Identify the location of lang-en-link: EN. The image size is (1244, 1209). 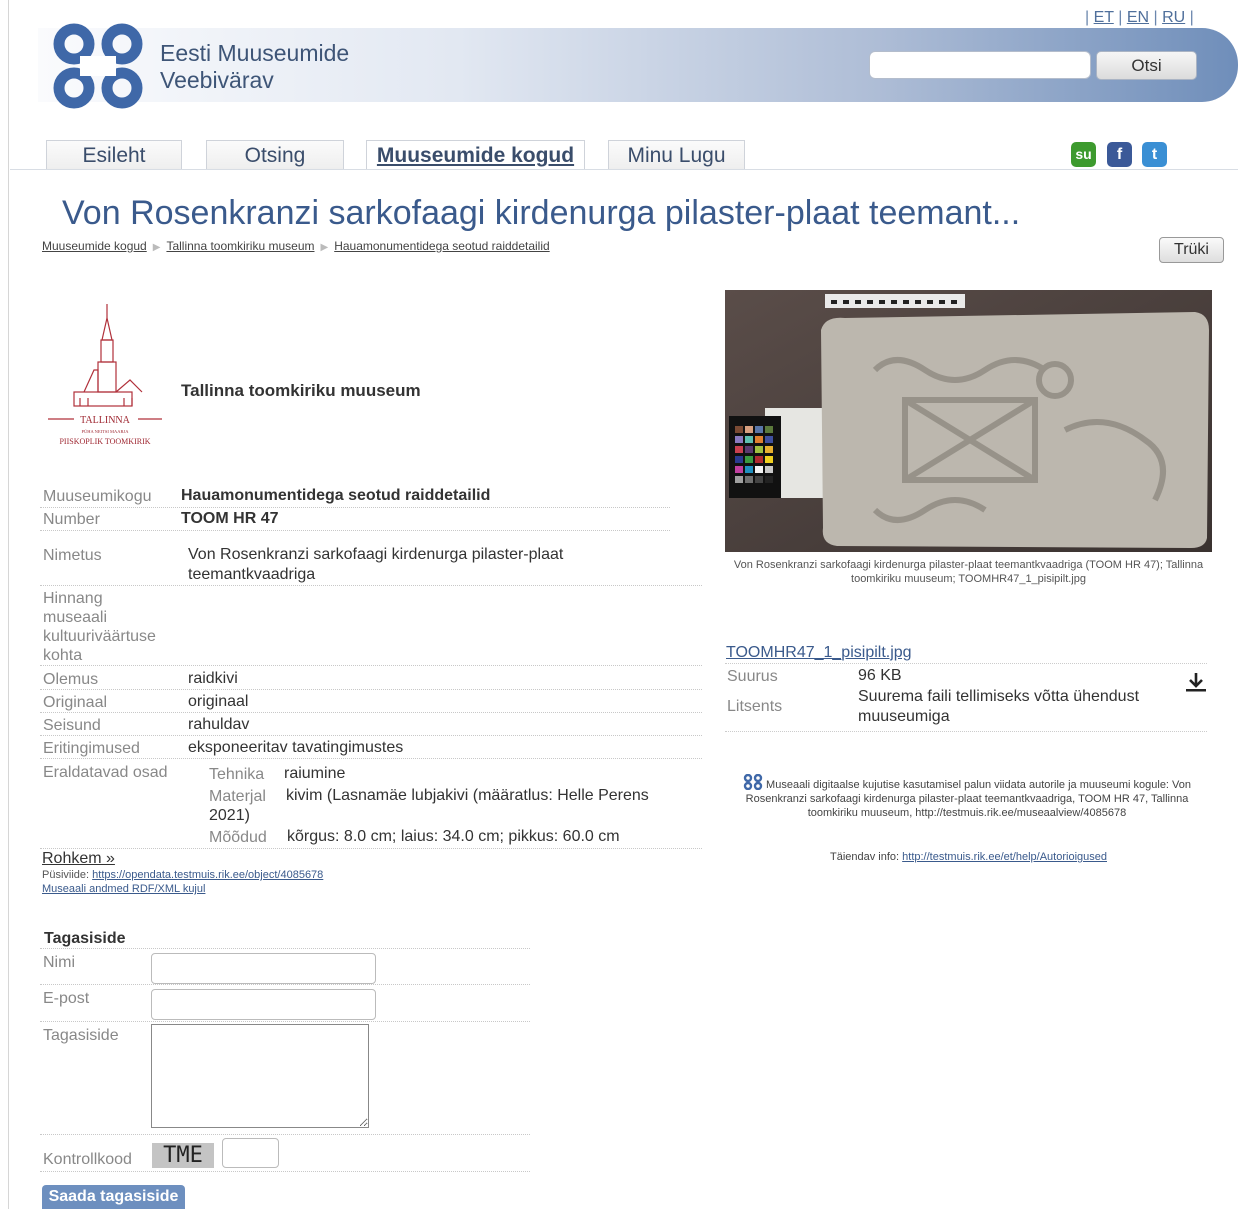
(1138, 17).